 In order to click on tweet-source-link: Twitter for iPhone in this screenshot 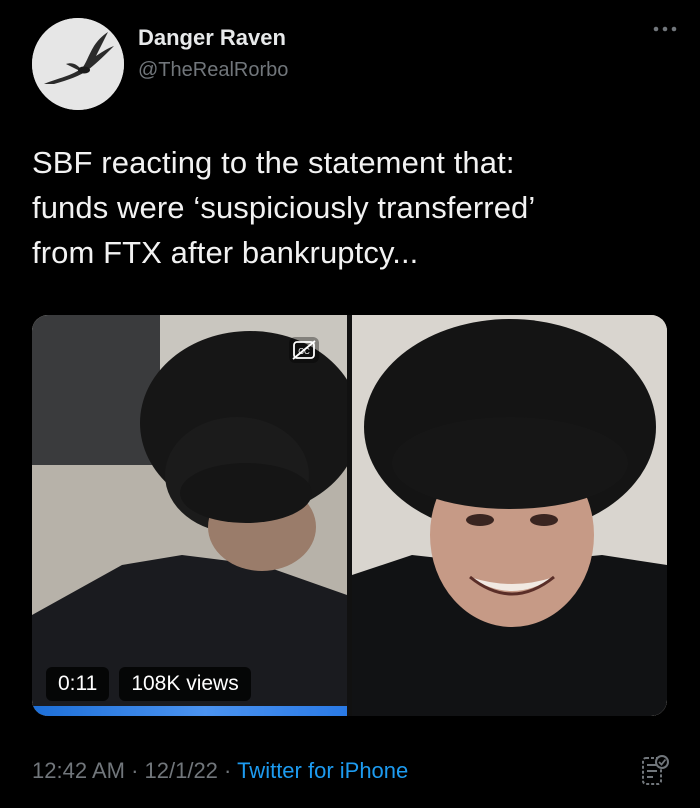, I will do `click(322, 770)`.